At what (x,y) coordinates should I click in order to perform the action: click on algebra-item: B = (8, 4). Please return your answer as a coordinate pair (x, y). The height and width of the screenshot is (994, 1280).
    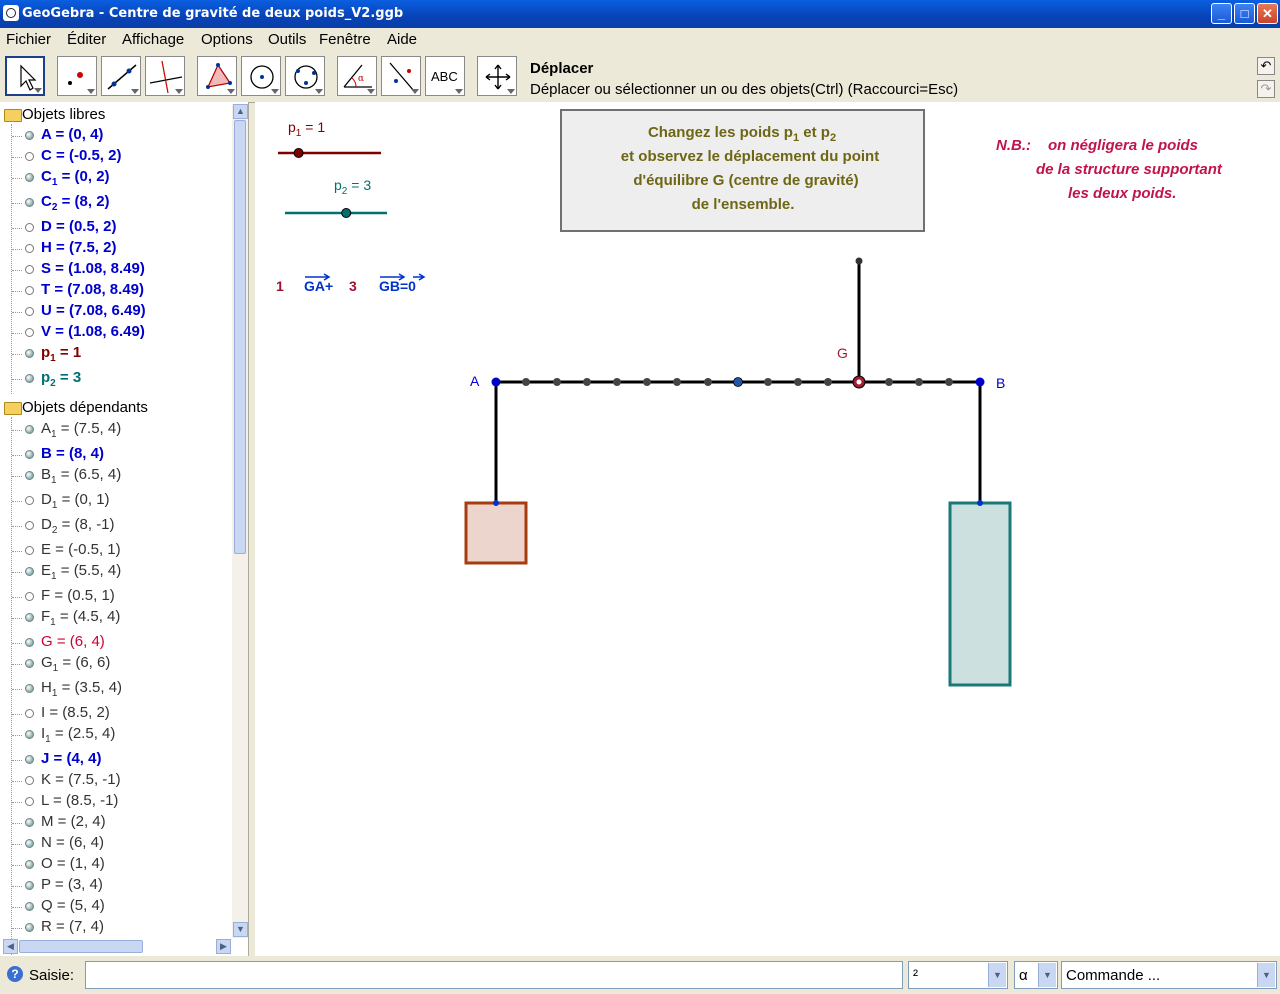
    Looking at the image, I should click on (122, 455).